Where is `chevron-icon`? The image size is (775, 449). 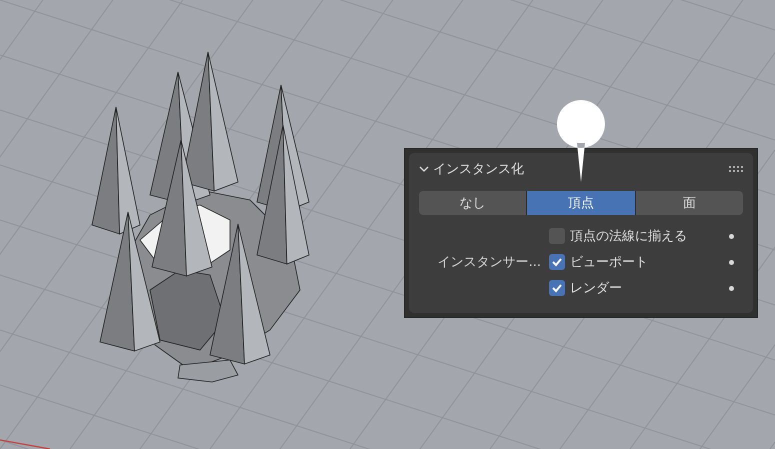 chevron-icon is located at coordinates (424, 169).